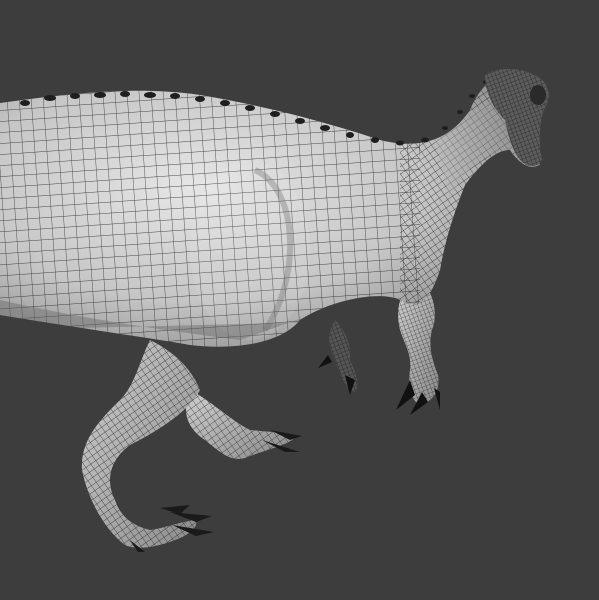  I want to click on far-arm, so click(338, 357).